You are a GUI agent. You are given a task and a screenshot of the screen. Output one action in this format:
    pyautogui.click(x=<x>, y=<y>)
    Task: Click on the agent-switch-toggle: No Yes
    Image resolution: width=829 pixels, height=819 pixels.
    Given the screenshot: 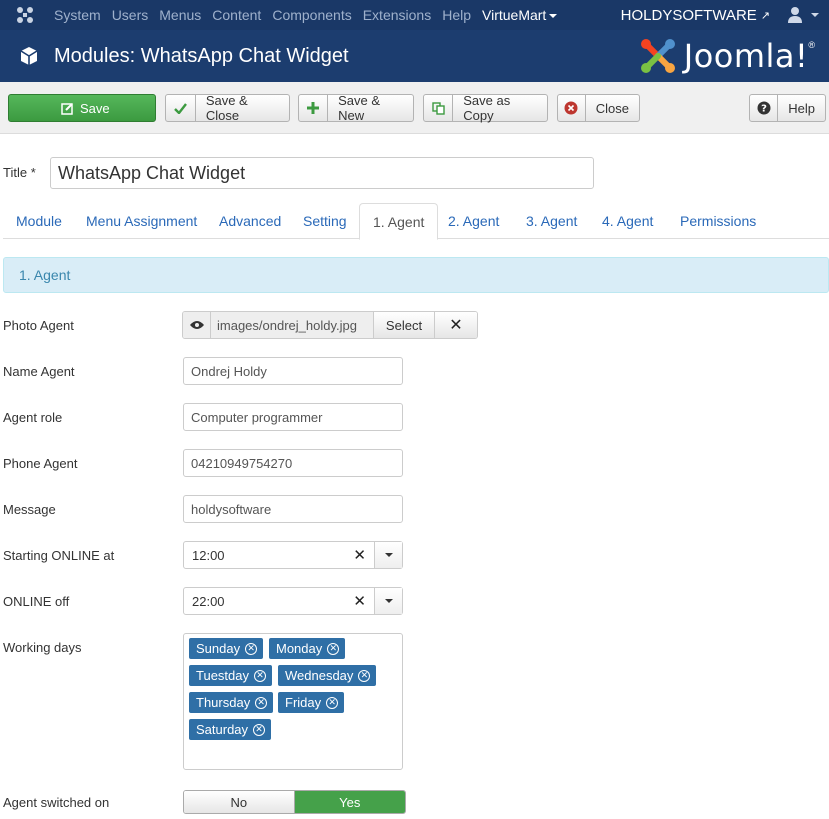 What is the action you would take?
    pyautogui.click(x=294, y=802)
    